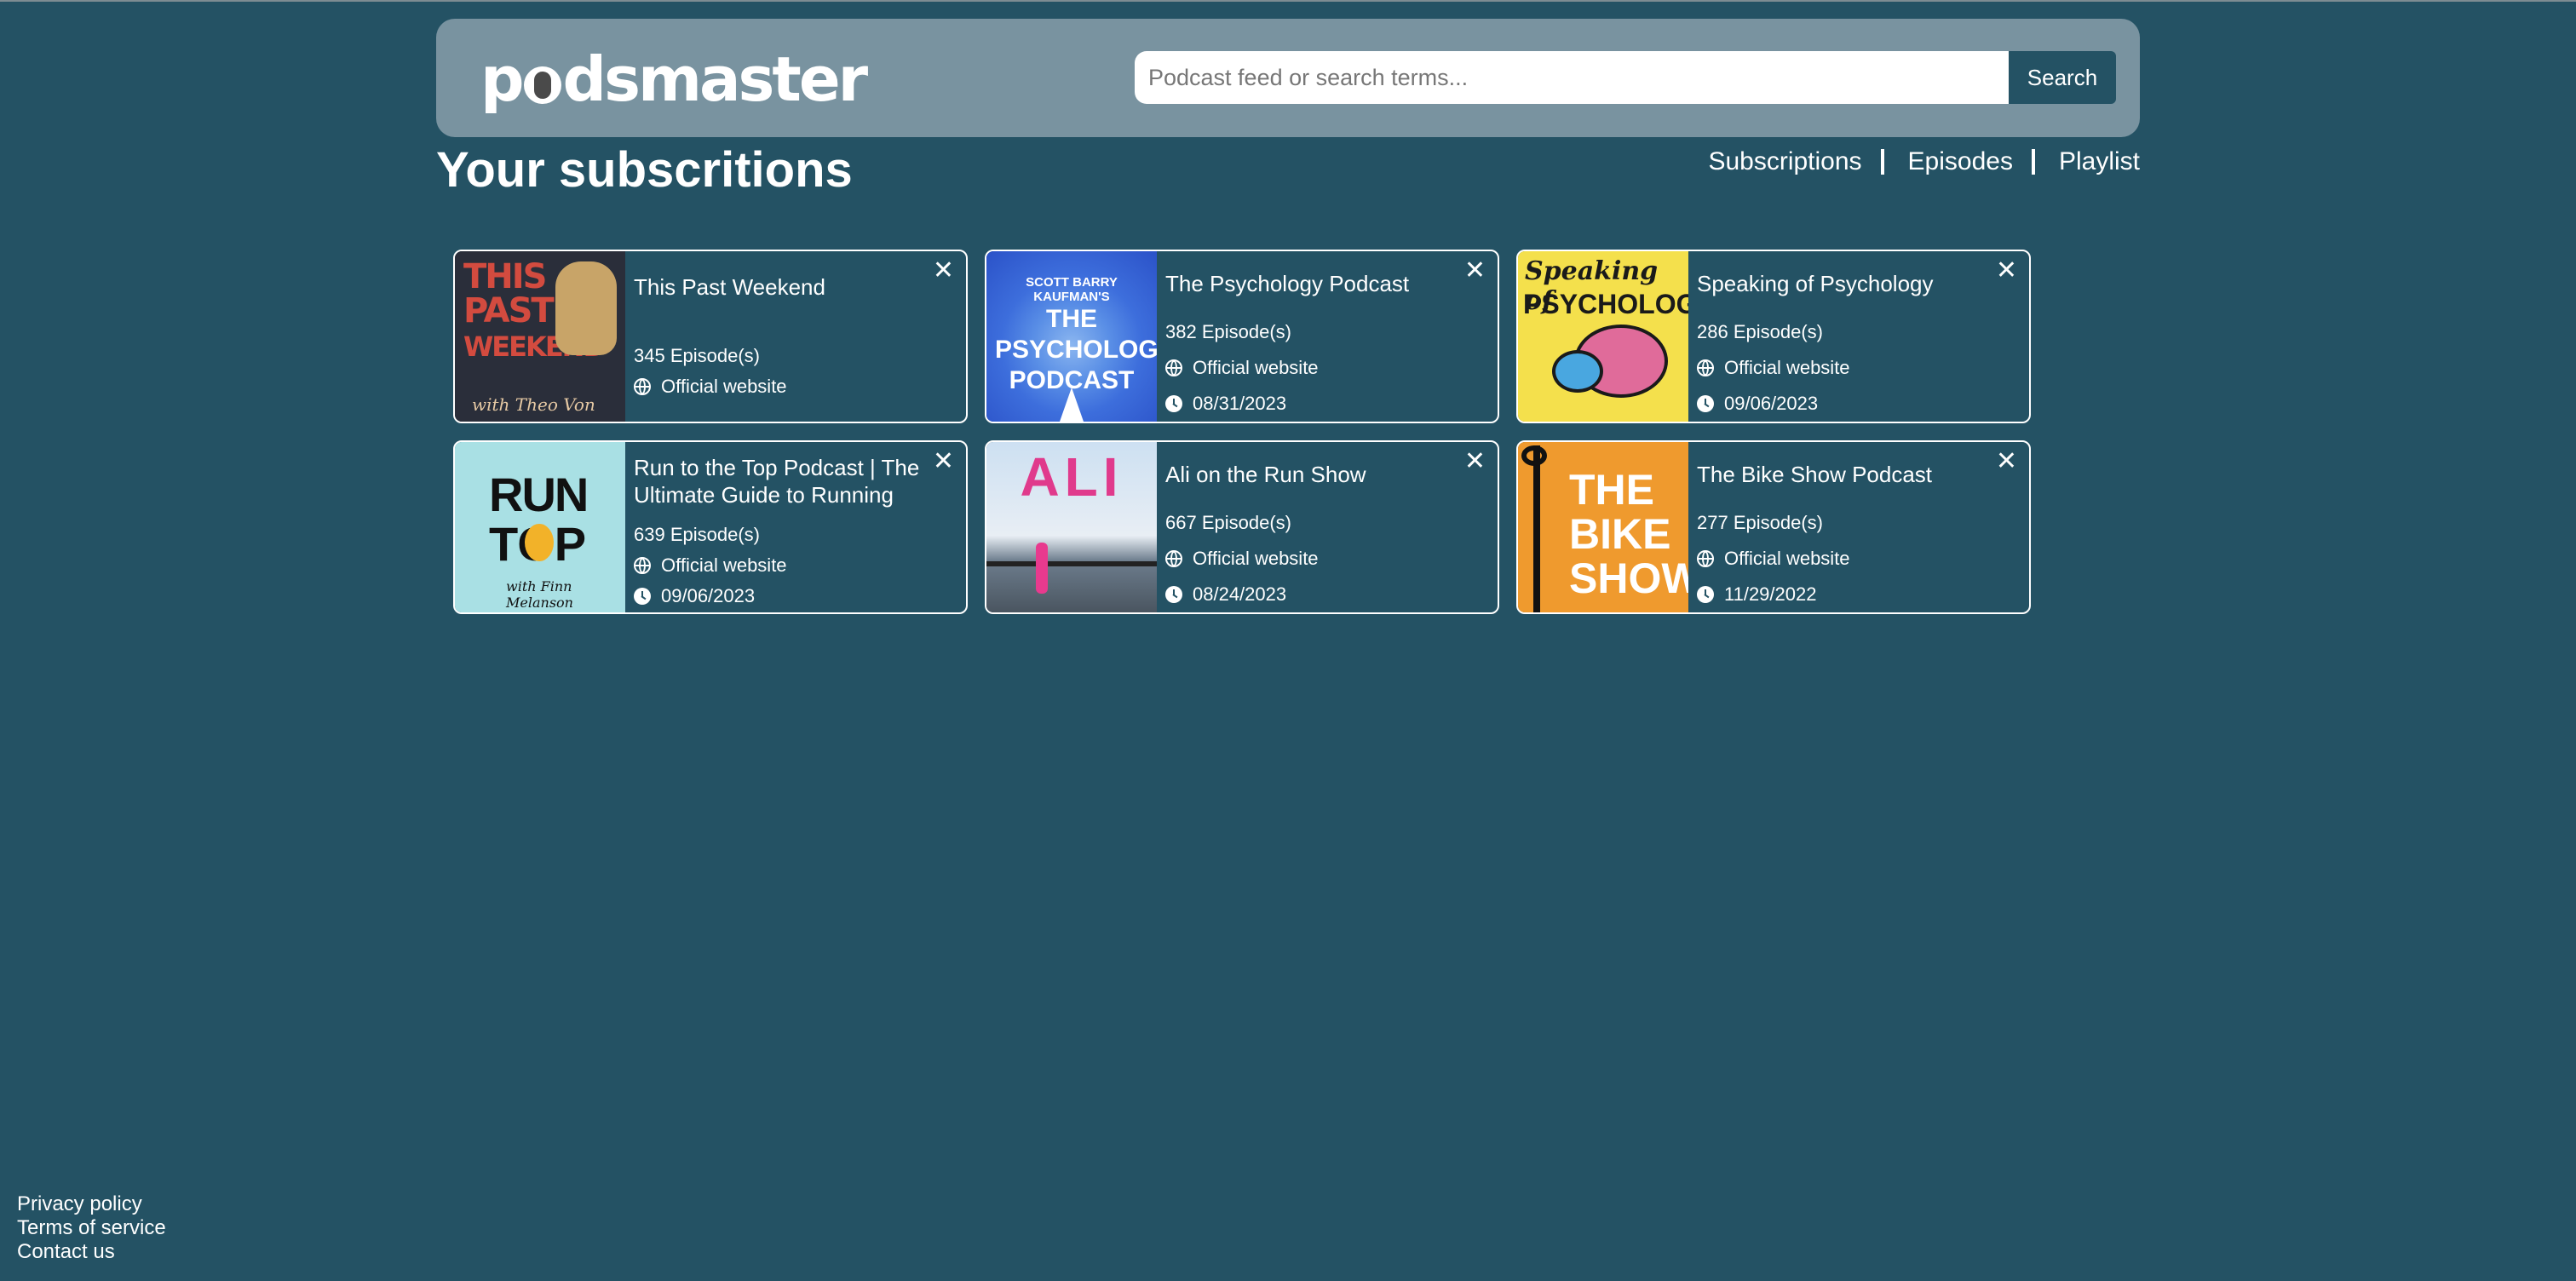  I want to click on episode-count: 345 Episode(s), so click(697, 356).